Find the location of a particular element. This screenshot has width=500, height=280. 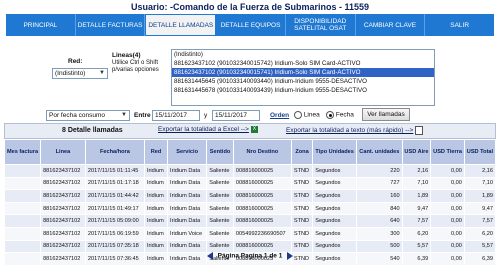

y-label: y is located at coordinates (206, 115).